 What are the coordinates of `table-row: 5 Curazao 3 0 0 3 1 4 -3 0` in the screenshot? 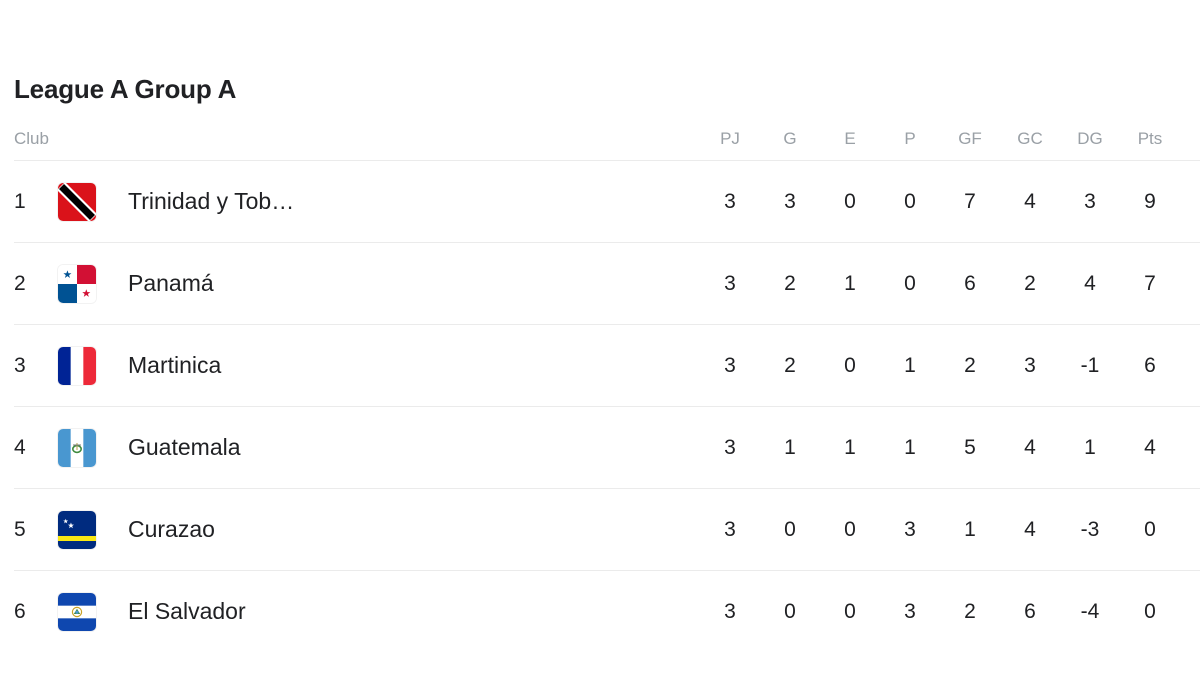 It's located at (607, 529).